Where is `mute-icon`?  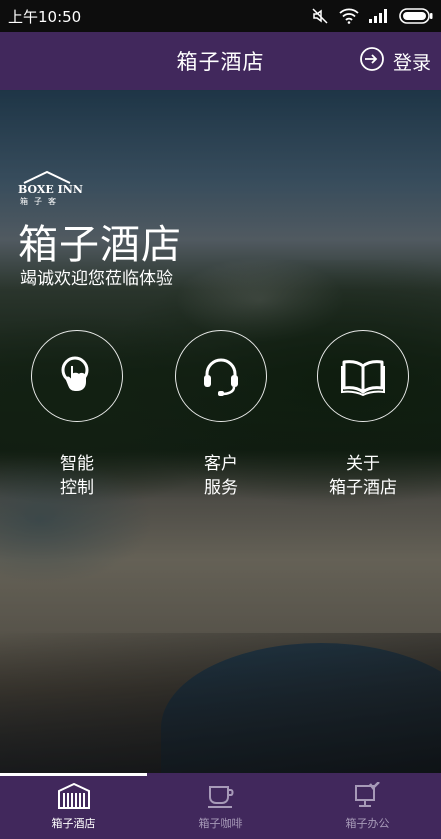 mute-icon is located at coordinates (320, 16).